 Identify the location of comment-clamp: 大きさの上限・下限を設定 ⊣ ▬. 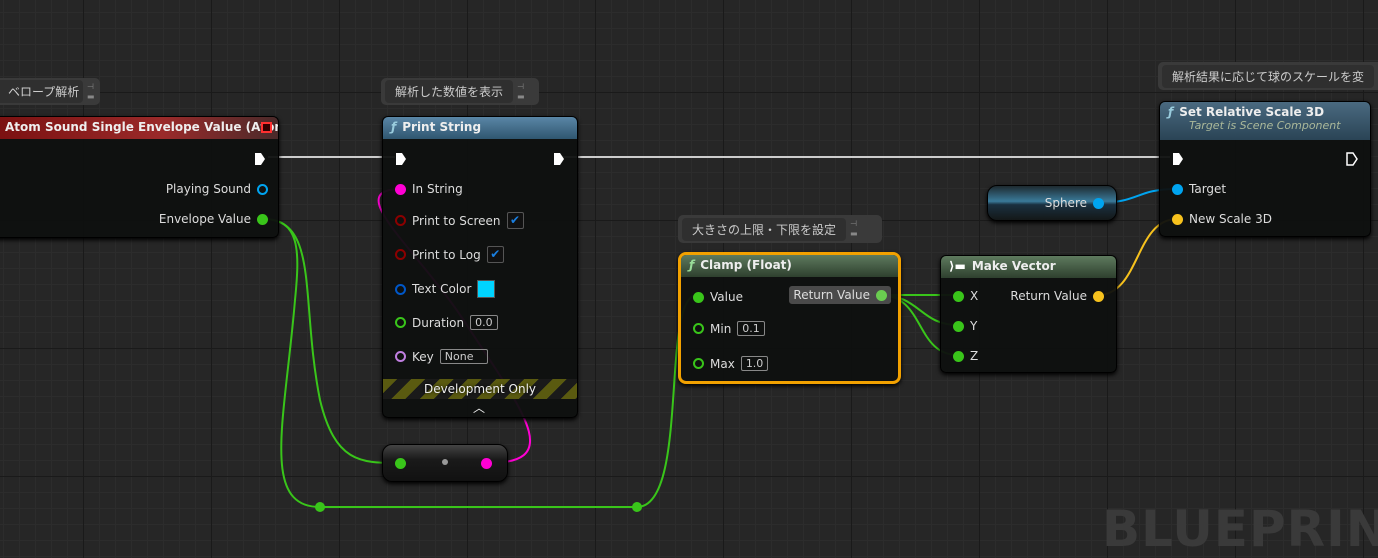
(780, 229).